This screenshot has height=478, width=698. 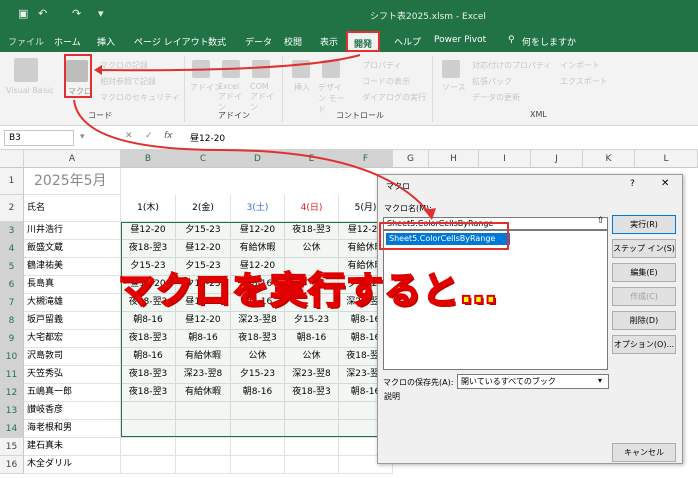 I want to click on arrow-developer-to-macro, so click(x=228, y=63).